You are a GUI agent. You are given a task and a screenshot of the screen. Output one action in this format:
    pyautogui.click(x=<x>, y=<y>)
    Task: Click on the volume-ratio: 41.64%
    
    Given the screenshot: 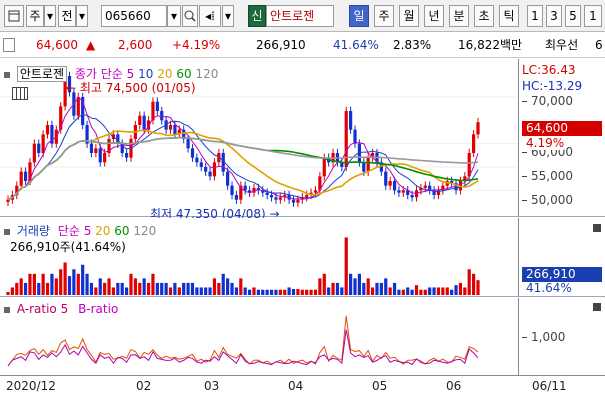 What is the action you would take?
    pyautogui.click(x=356, y=45)
    